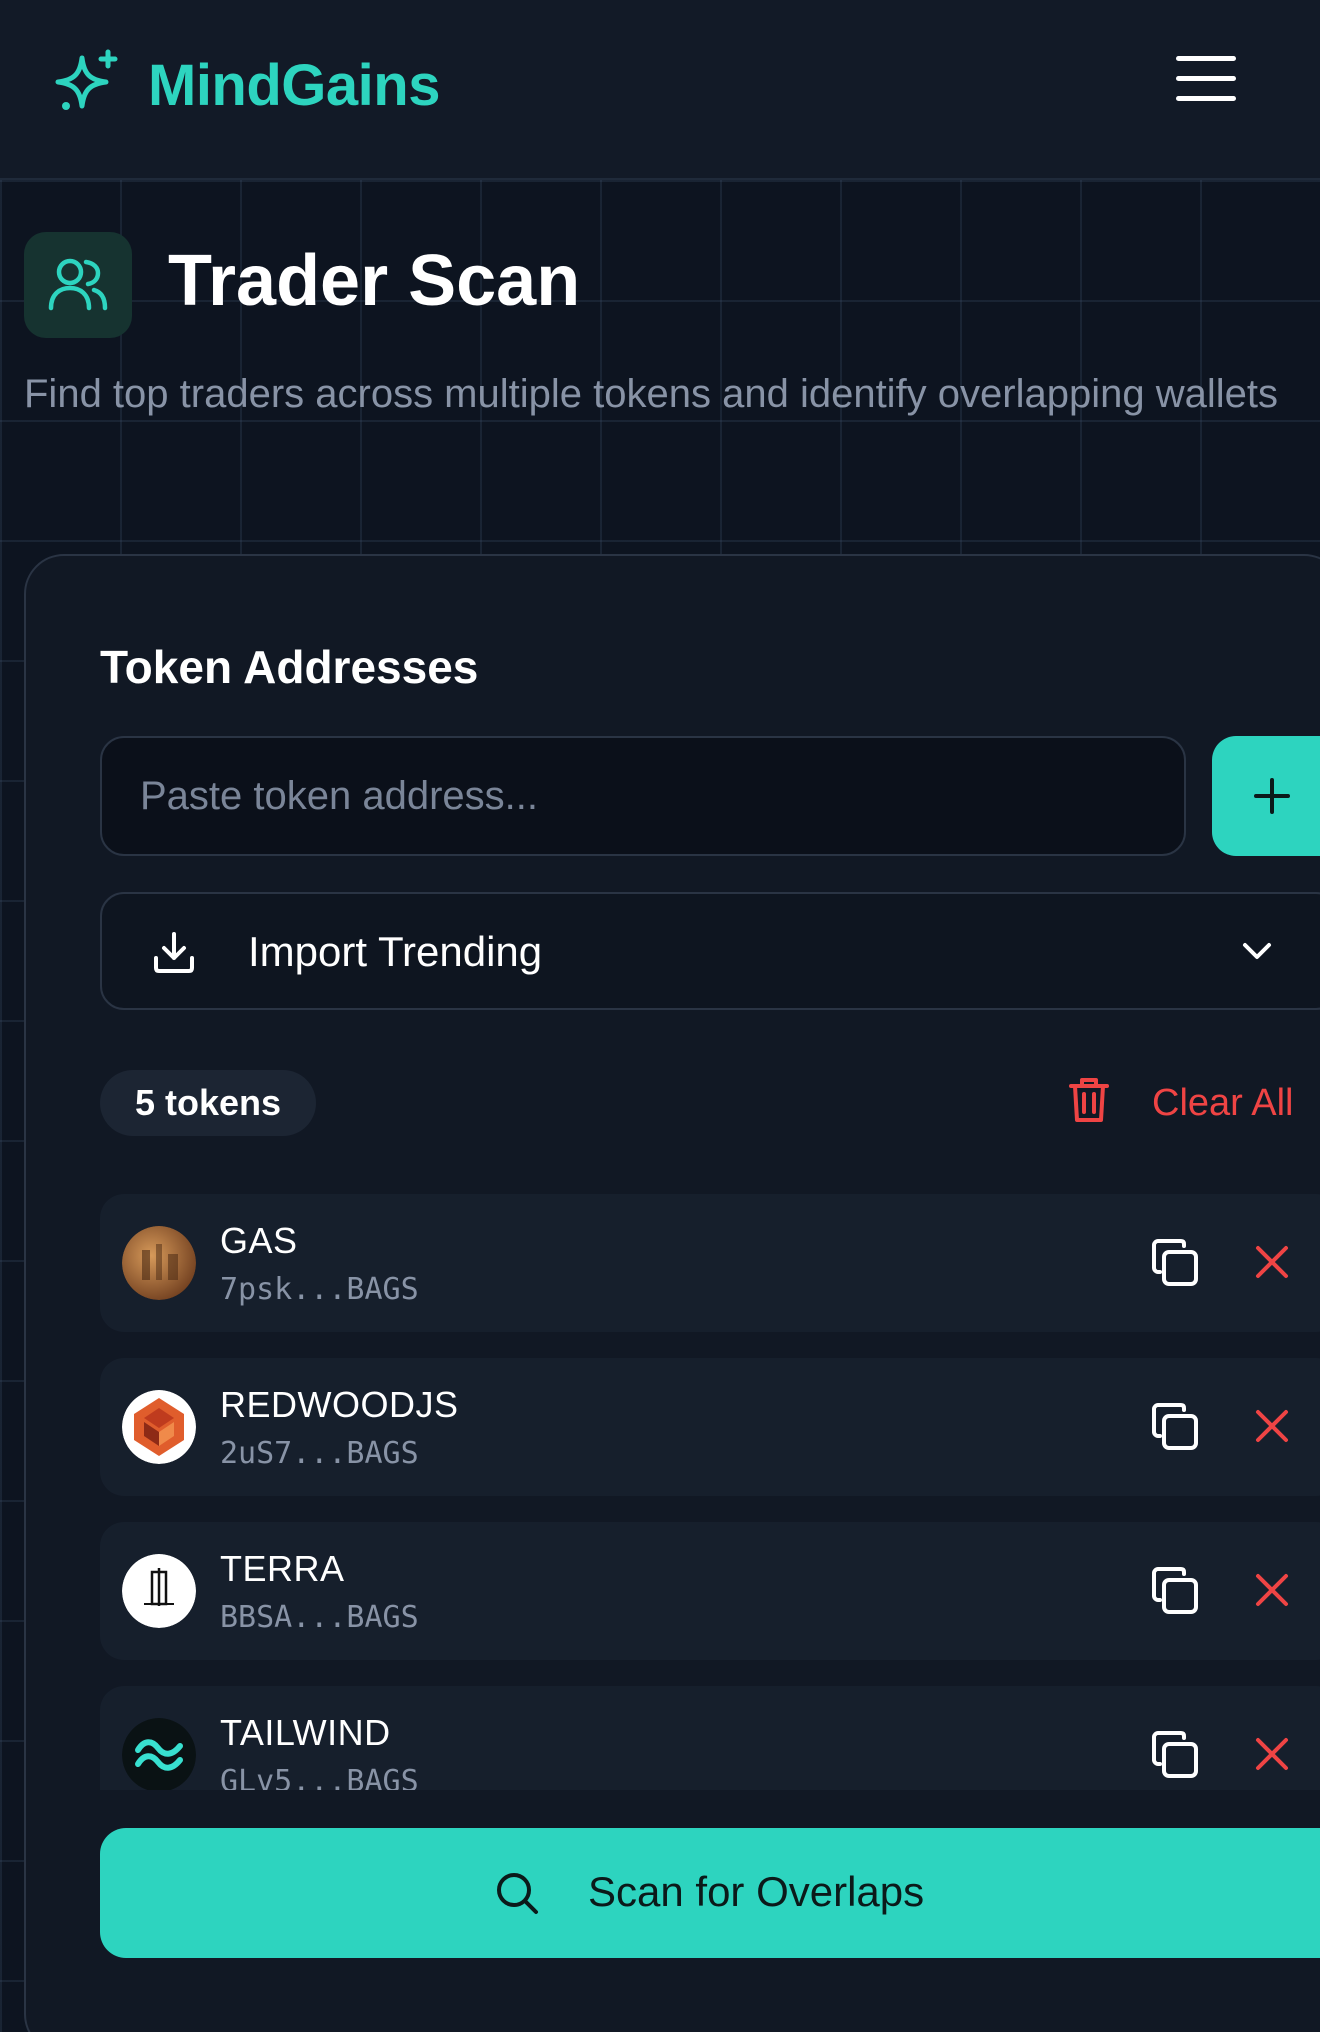  Describe the element at coordinates (660, 90) in the screenshot. I see `top-header: MindGains` at that location.